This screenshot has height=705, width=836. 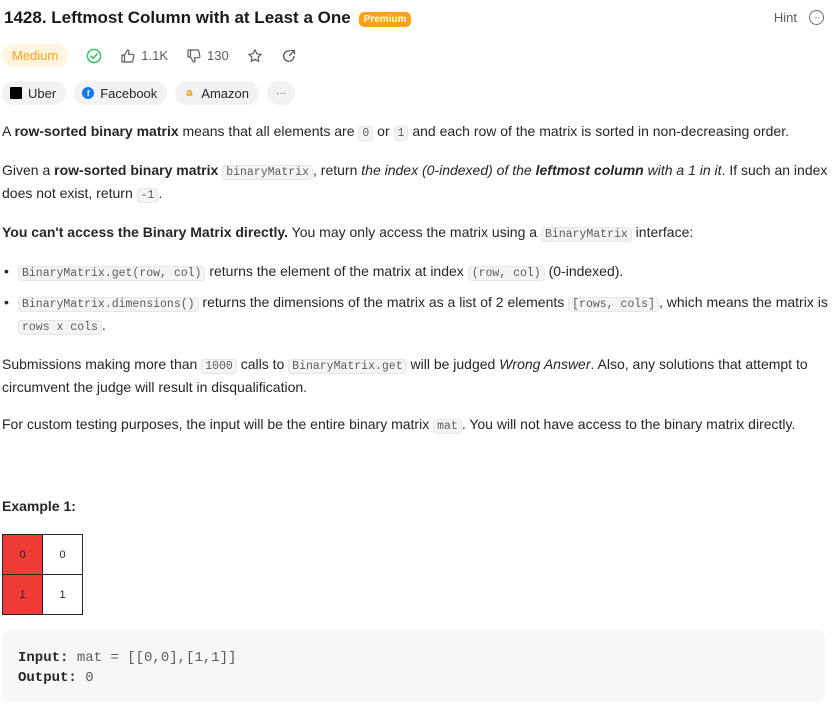 I want to click on company-tag-facebook: f Facebook, so click(x=121, y=93).